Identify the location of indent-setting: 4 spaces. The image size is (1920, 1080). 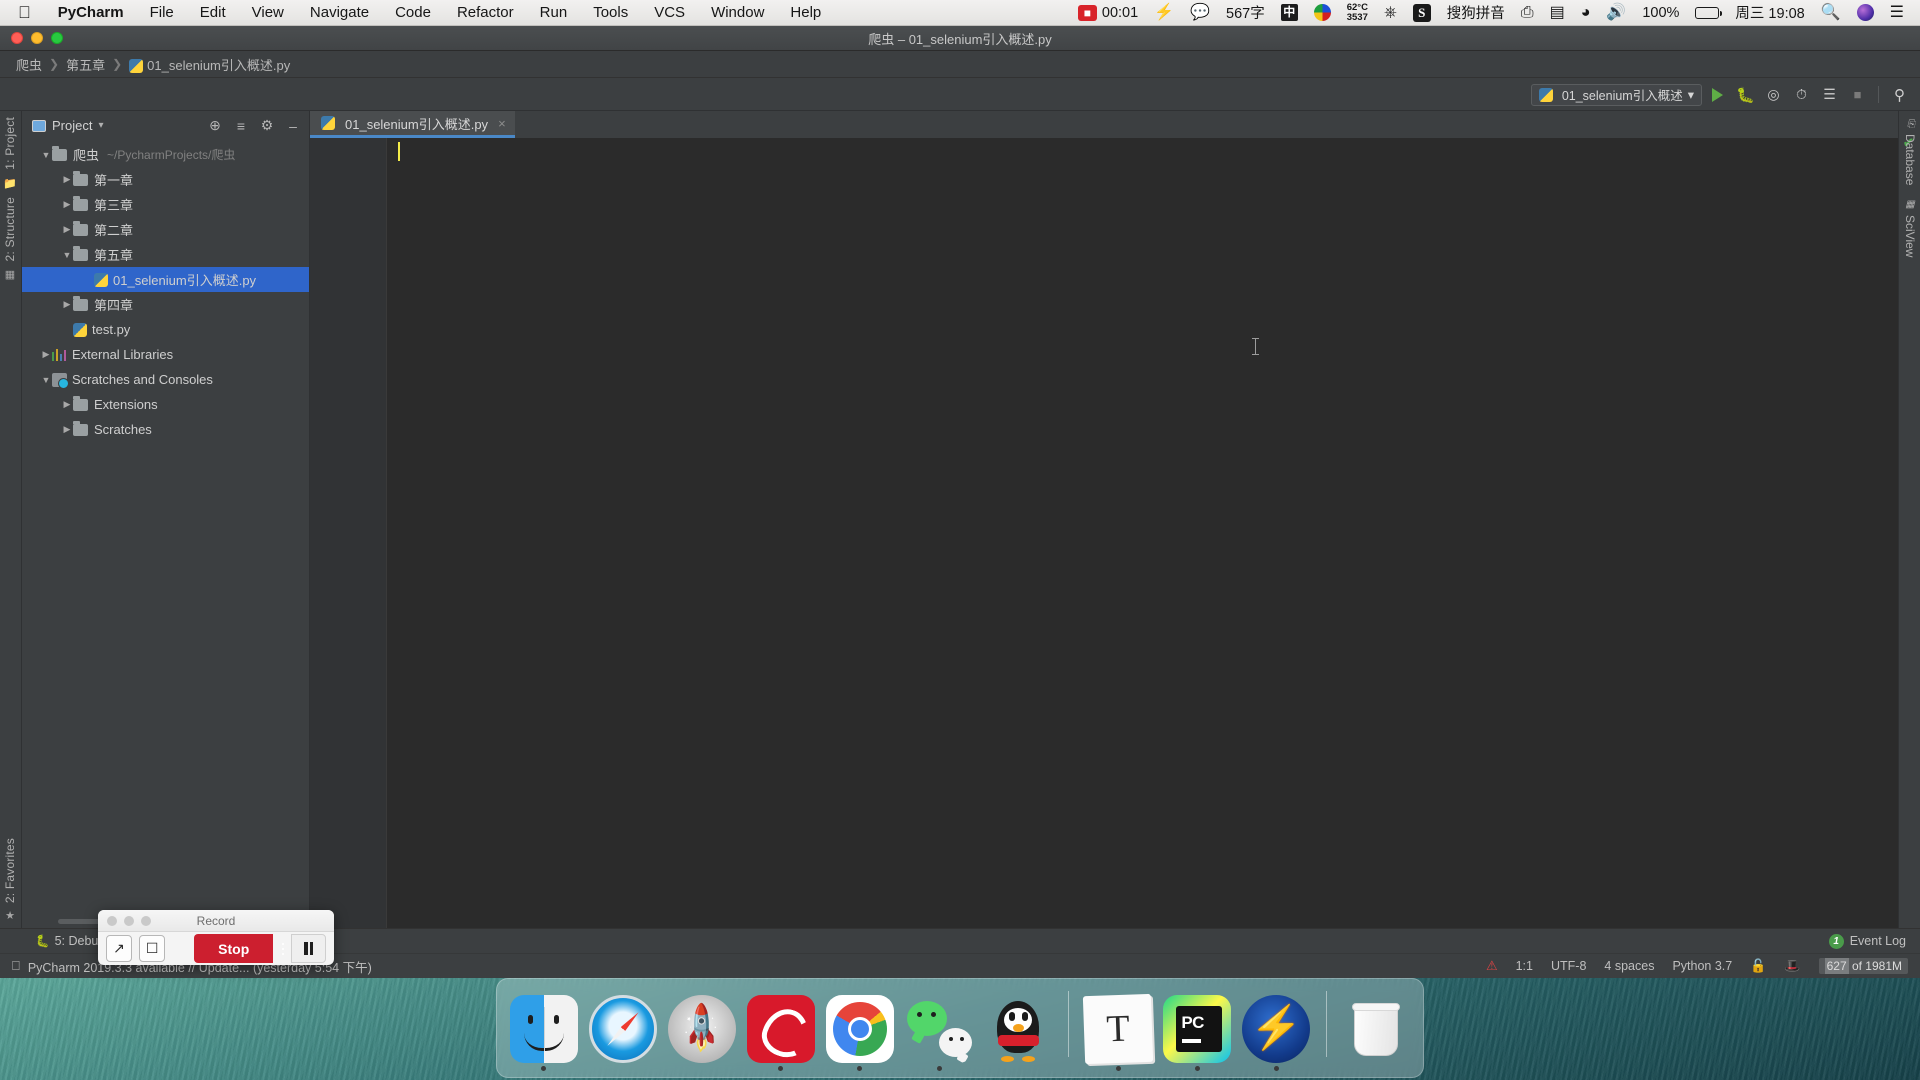
(1629, 966).